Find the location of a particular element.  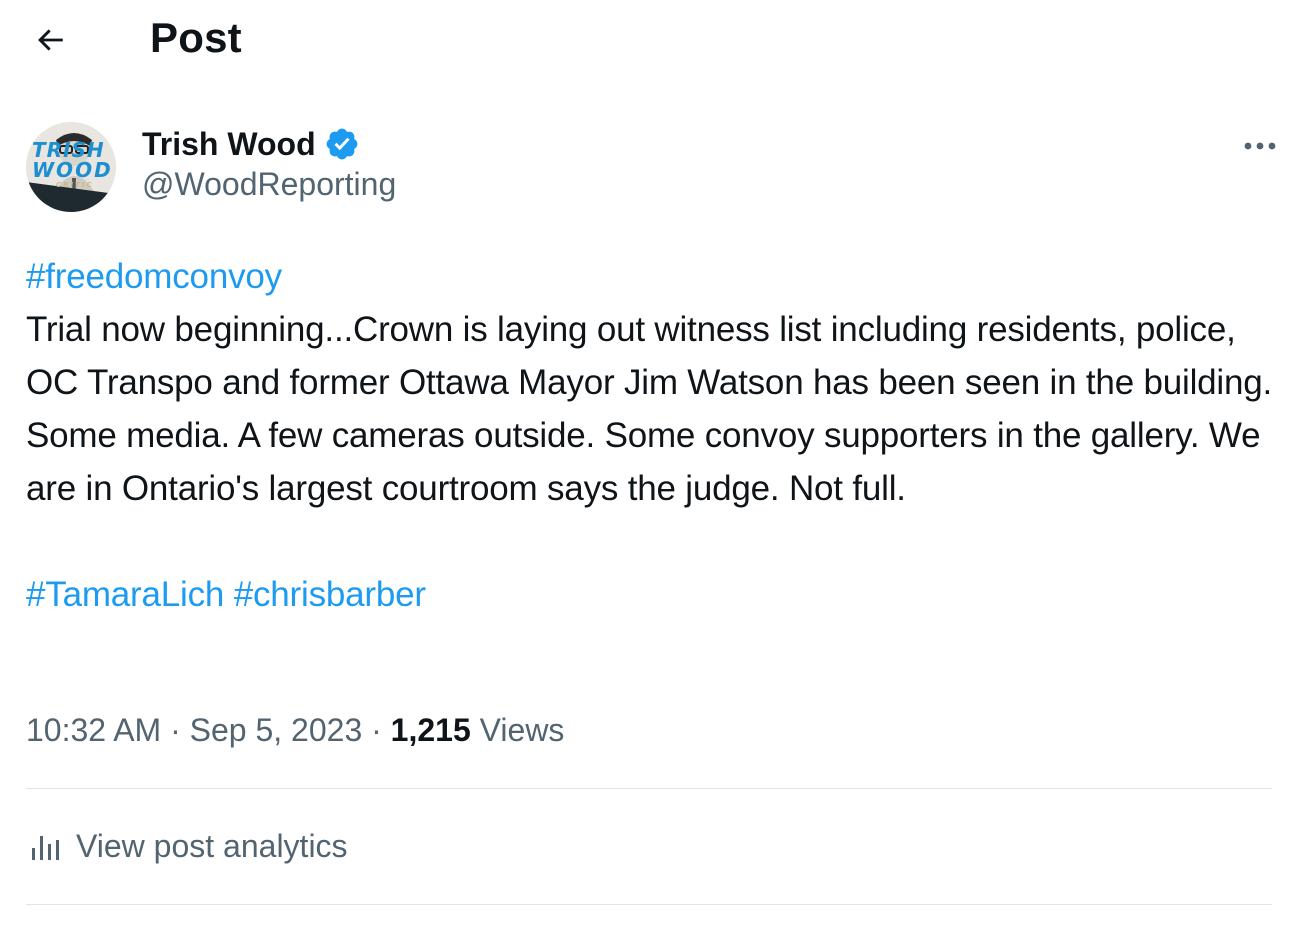

post-meta: 10:32 AM · Sep 5, 2023 · 1,215 Views is located at coordinates (295, 730).